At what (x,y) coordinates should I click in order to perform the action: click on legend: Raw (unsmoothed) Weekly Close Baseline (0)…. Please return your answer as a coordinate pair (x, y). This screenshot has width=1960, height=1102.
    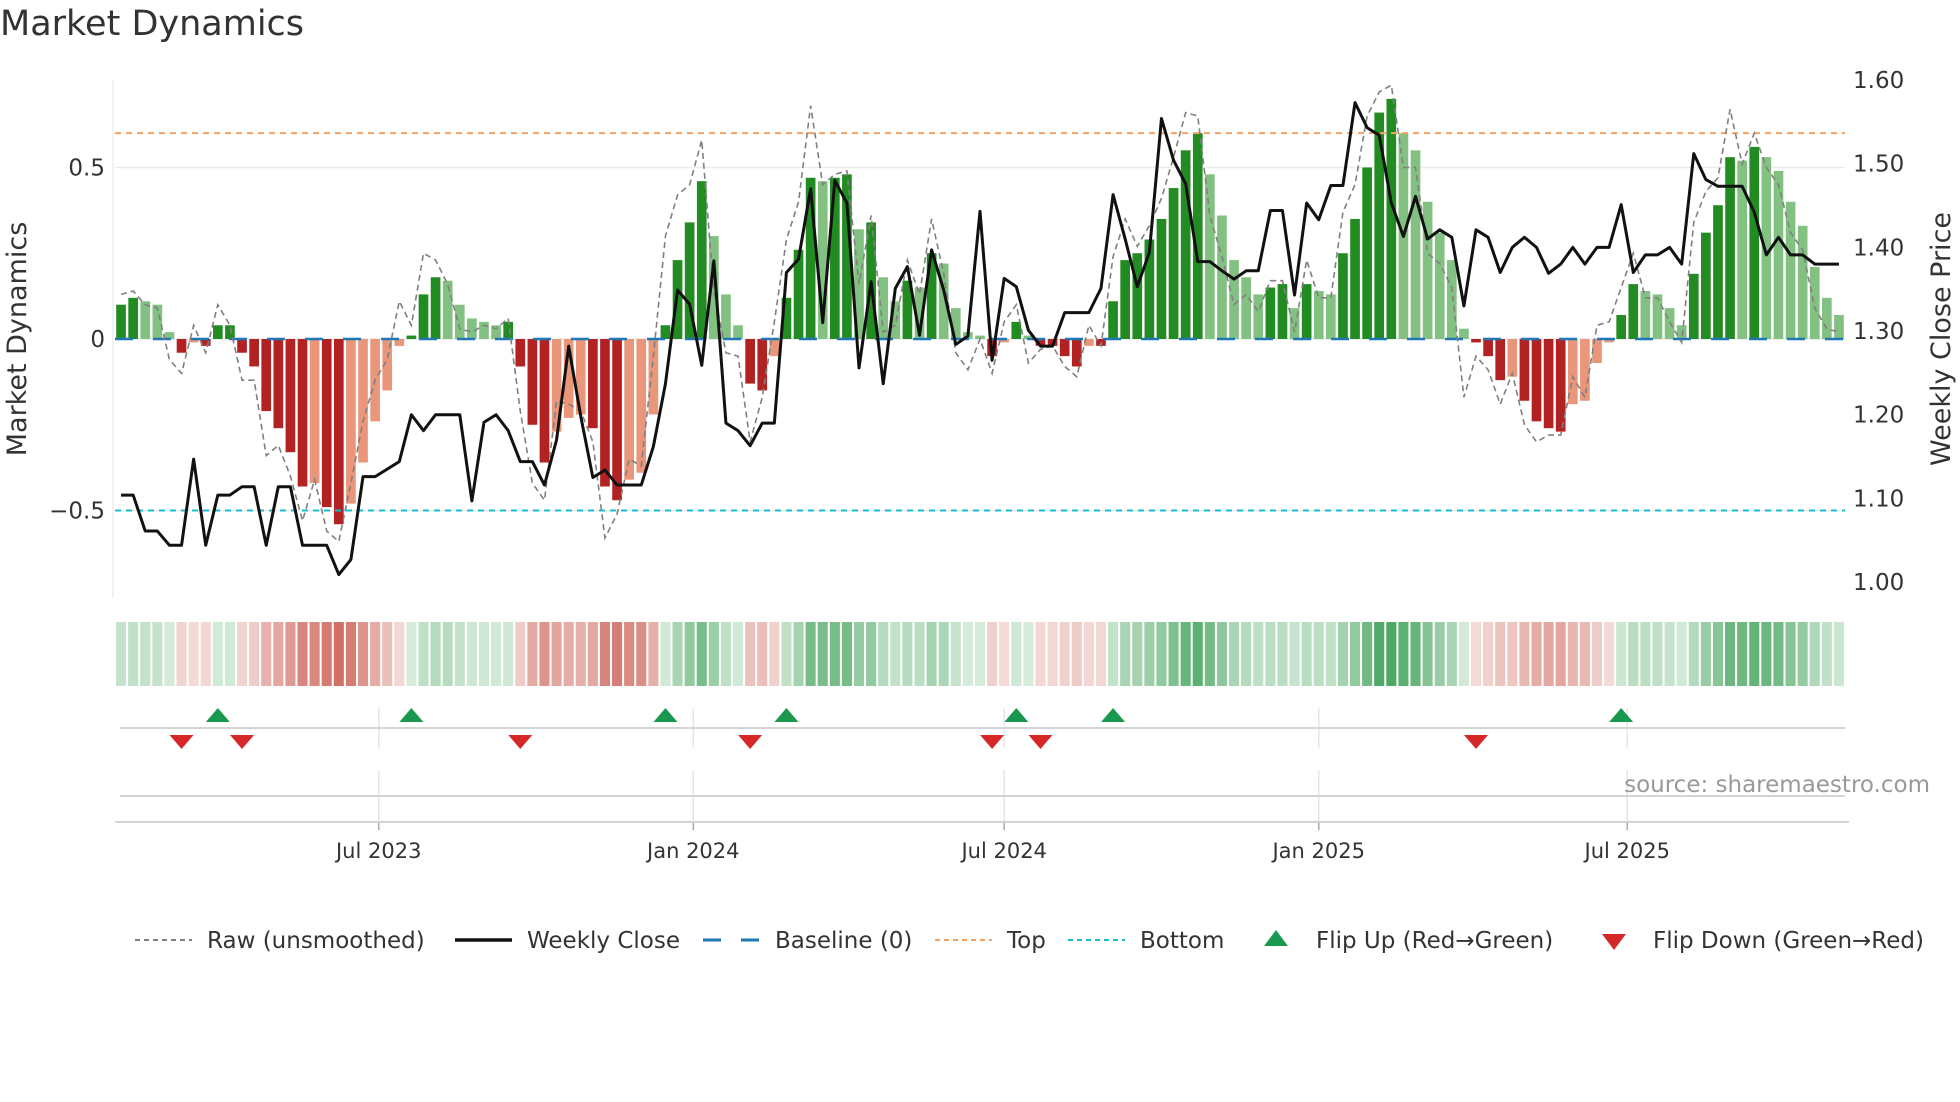
    Looking at the image, I should click on (1029, 941).